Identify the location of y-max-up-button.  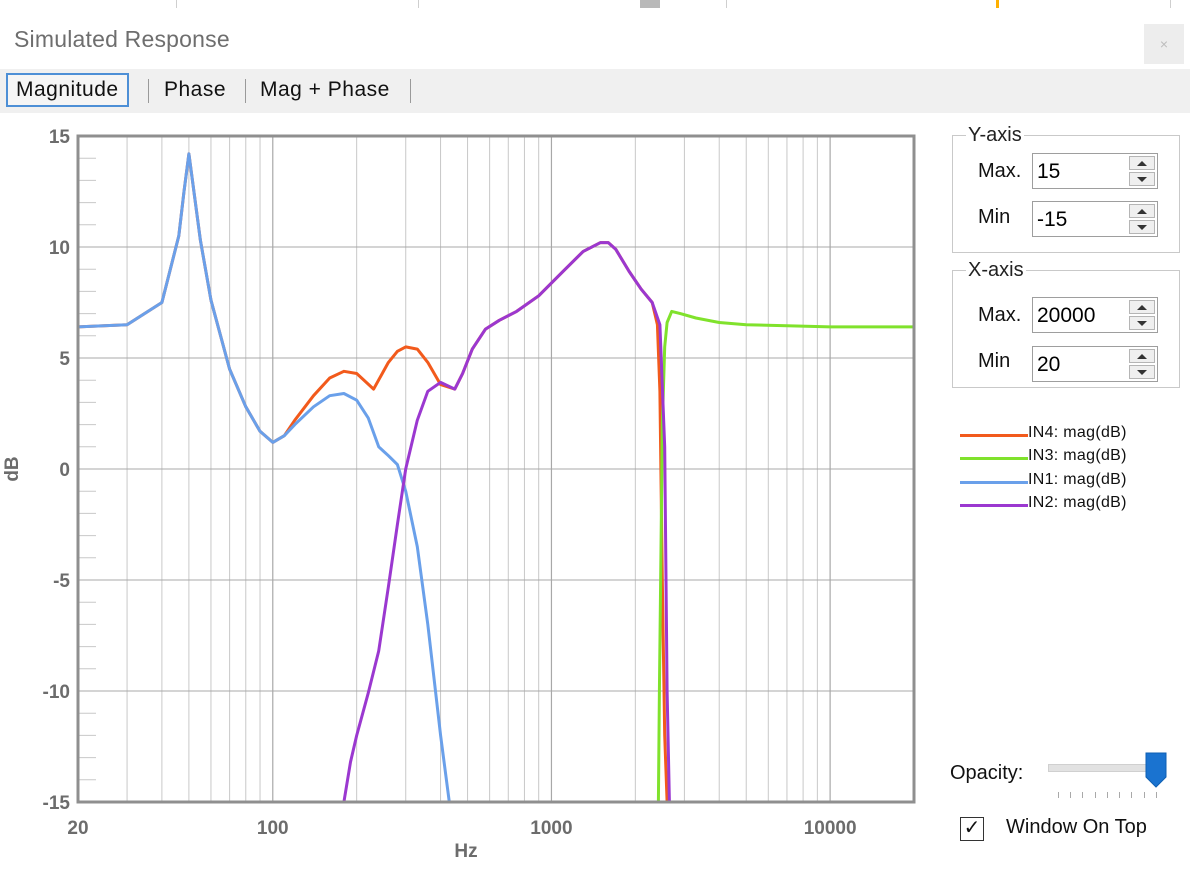
(1142, 163).